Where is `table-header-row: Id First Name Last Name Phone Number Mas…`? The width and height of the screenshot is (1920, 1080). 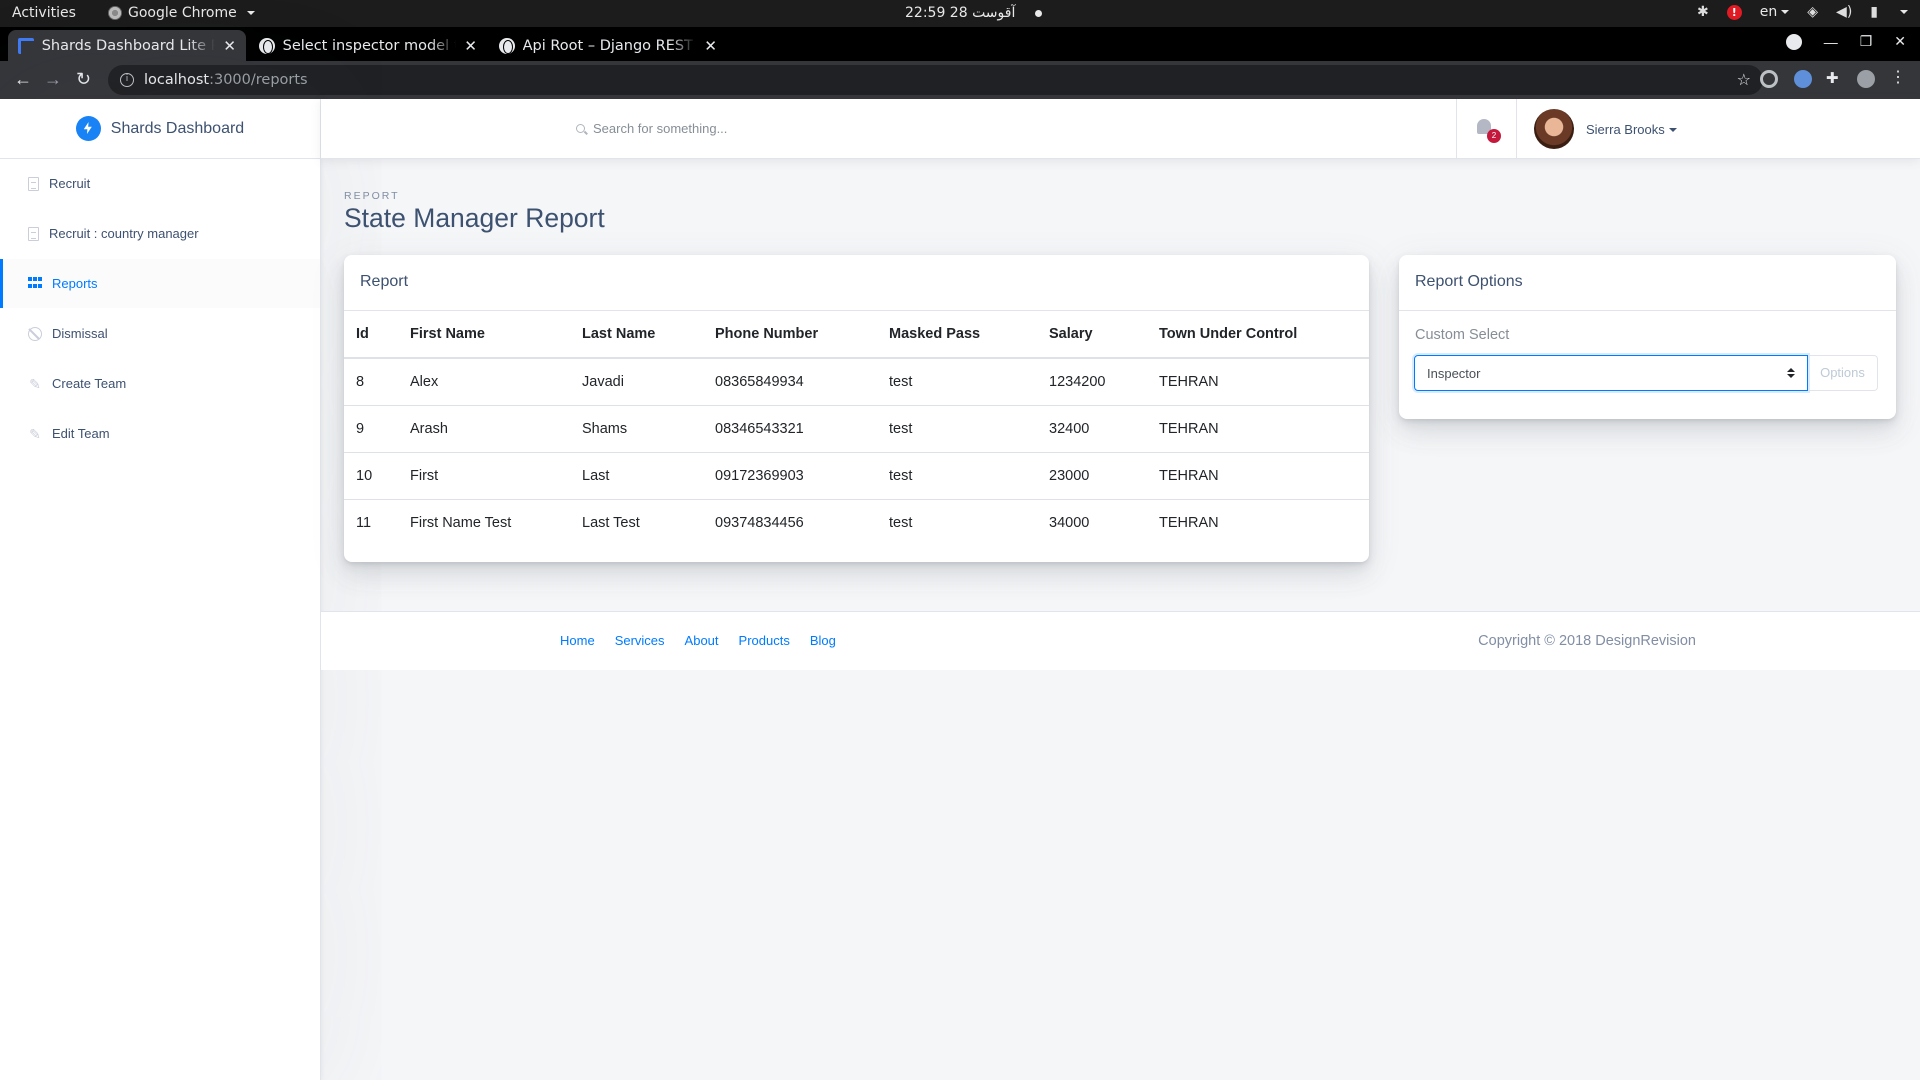 table-header-row: Id First Name Last Name Phone Number Mas… is located at coordinates (856, 335).